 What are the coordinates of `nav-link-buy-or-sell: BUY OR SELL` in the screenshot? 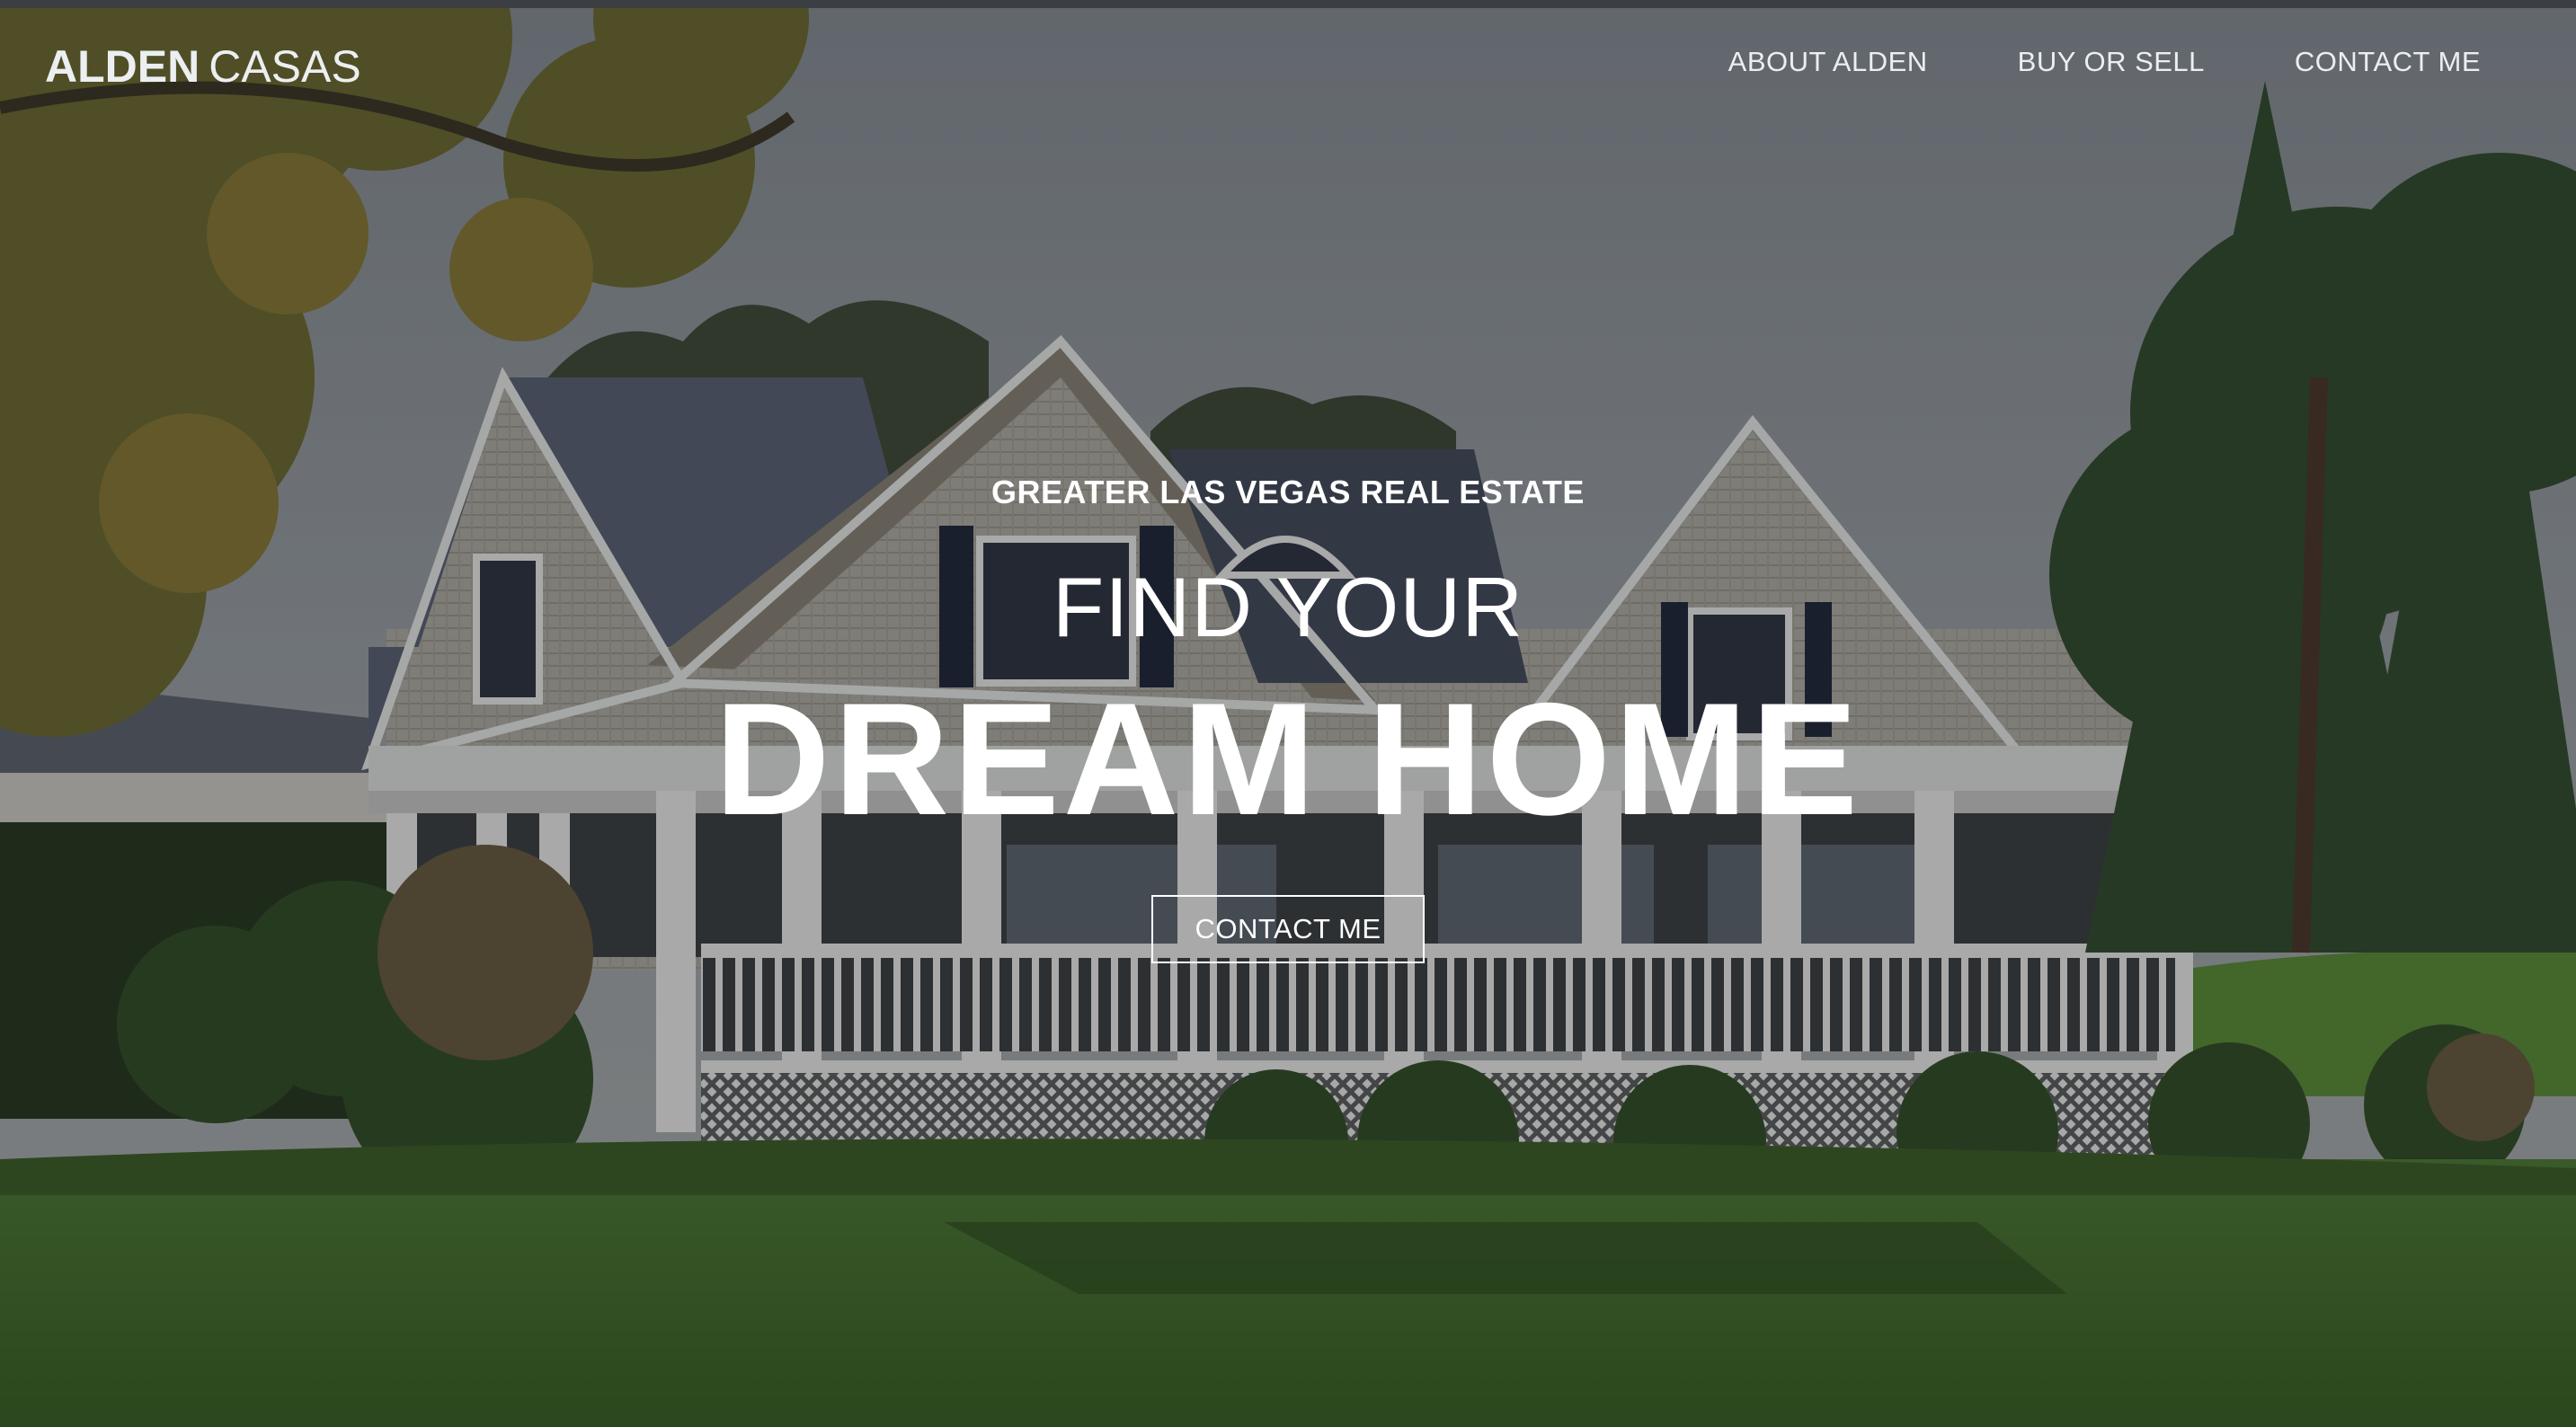 It's located at (2111, 62).